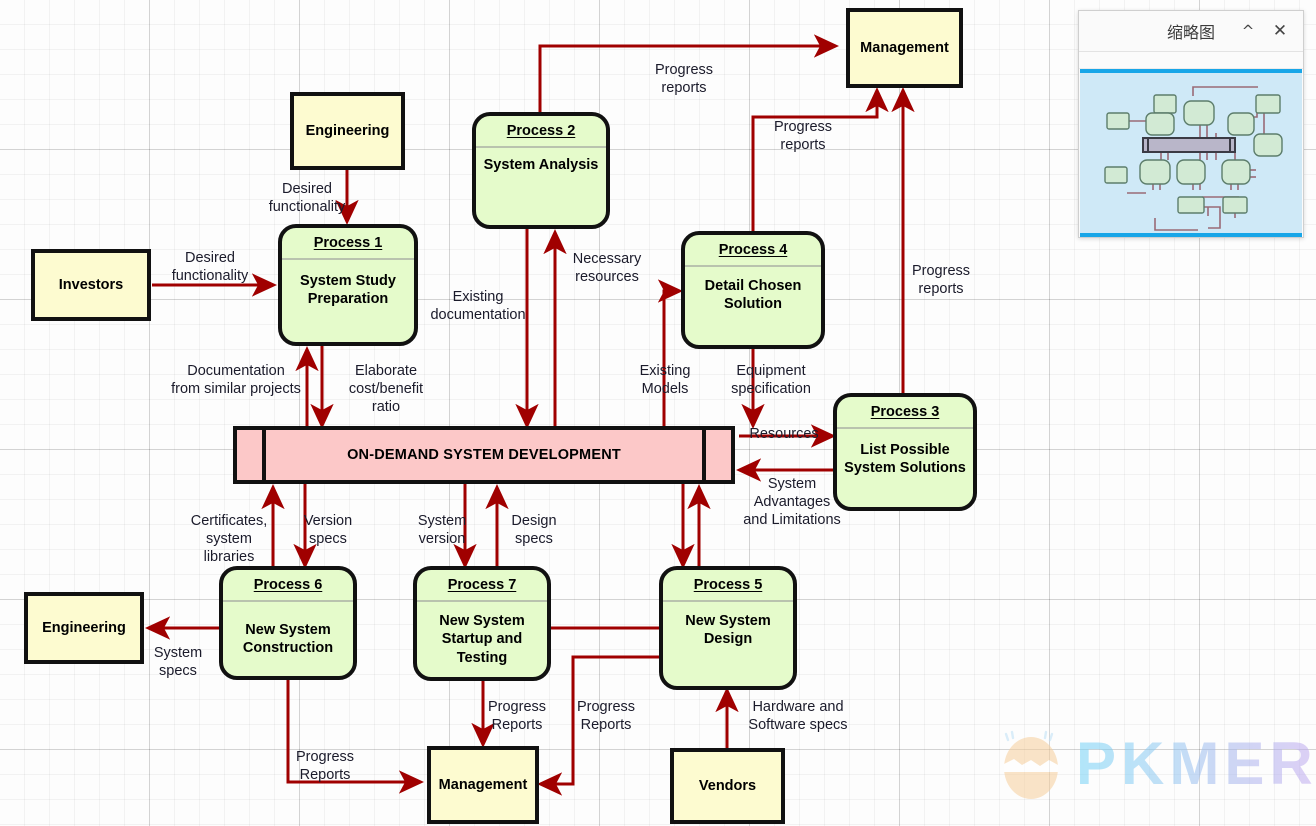 This screenshot has height=826, width=1316. I want to click on process-2-header: Process 2, so click(541, 132).